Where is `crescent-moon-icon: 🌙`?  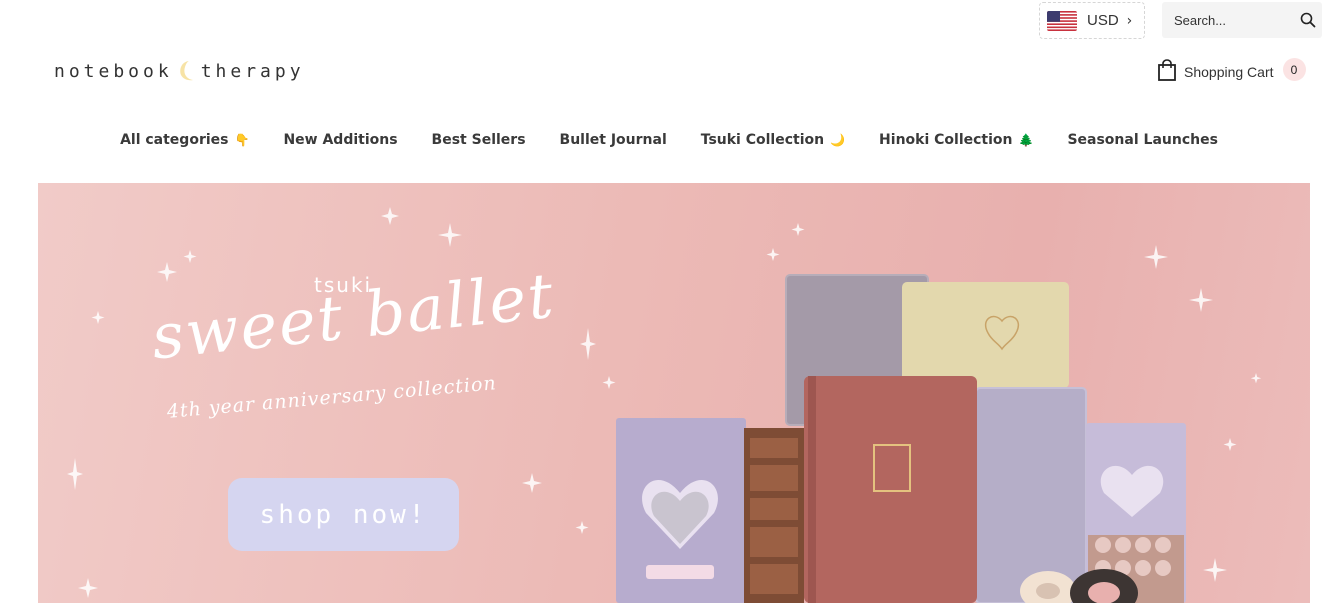 crescent-moon-icon: 🌙 is located at coordinates (838, 140).